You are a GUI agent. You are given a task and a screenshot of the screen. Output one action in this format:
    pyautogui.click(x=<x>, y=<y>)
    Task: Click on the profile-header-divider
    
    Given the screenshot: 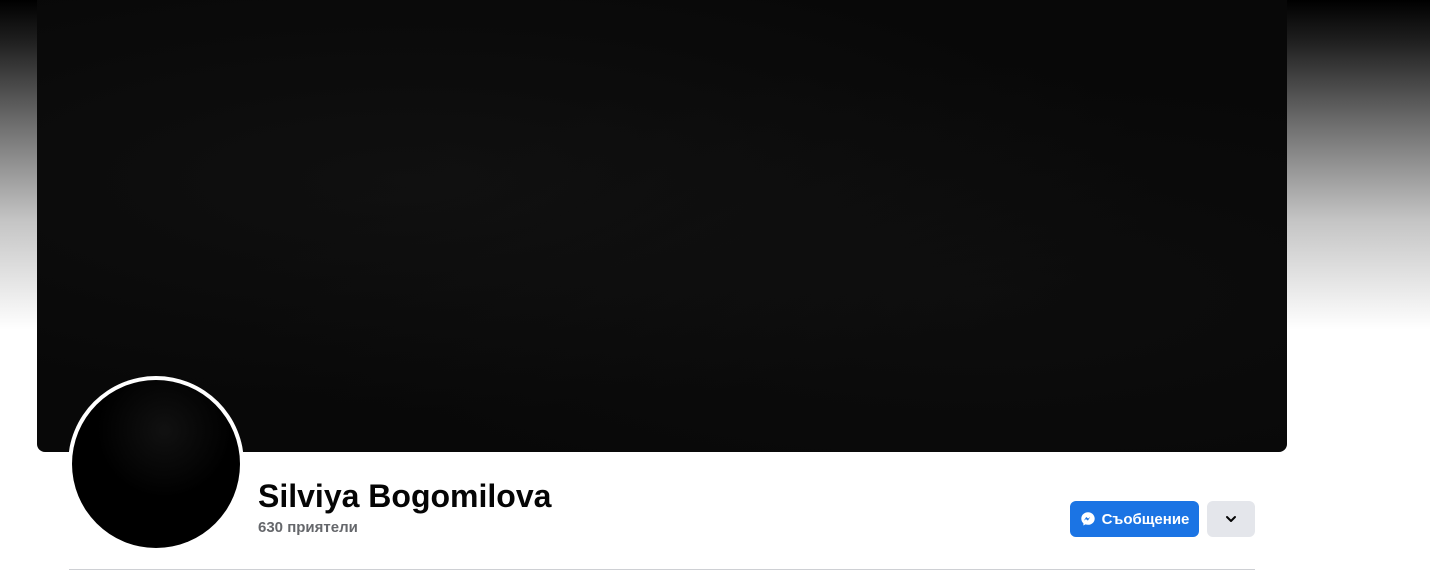 What is the action you would take?
    pyautogui.click(x=662, y=569)
    